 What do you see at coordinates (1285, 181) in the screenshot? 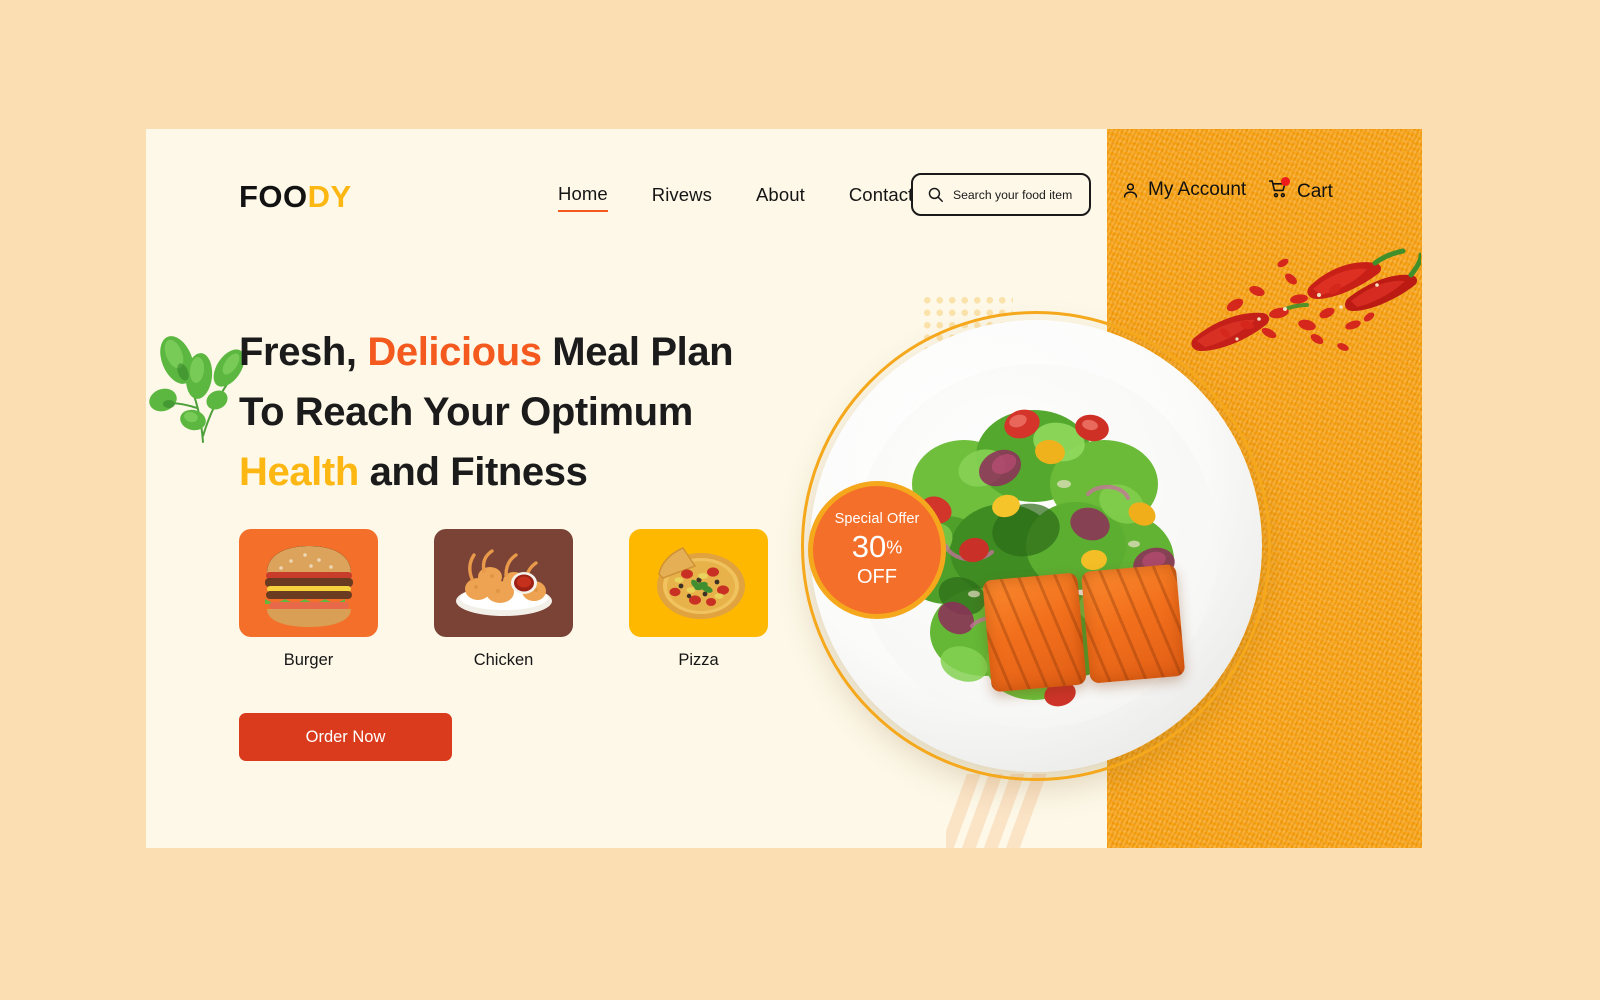
I see `cart-badge-dot` at bounding box center [1285, 181].